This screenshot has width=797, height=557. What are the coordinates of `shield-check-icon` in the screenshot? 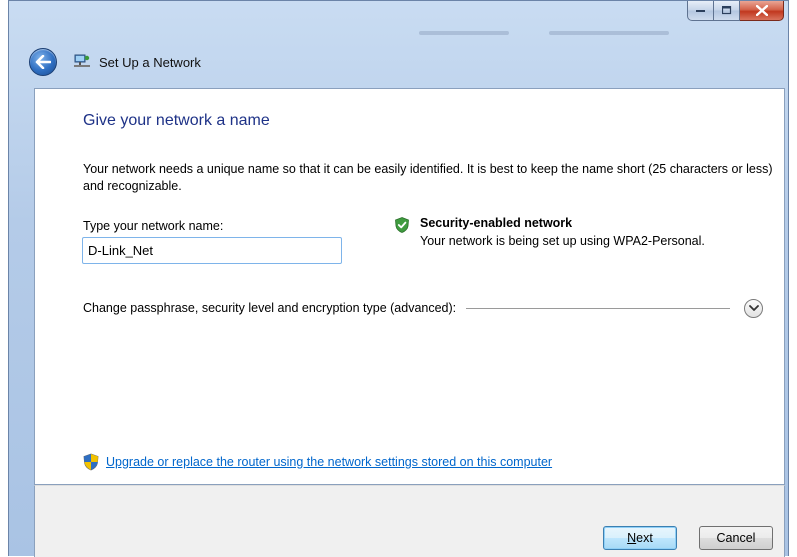 It's located at (402, 225).